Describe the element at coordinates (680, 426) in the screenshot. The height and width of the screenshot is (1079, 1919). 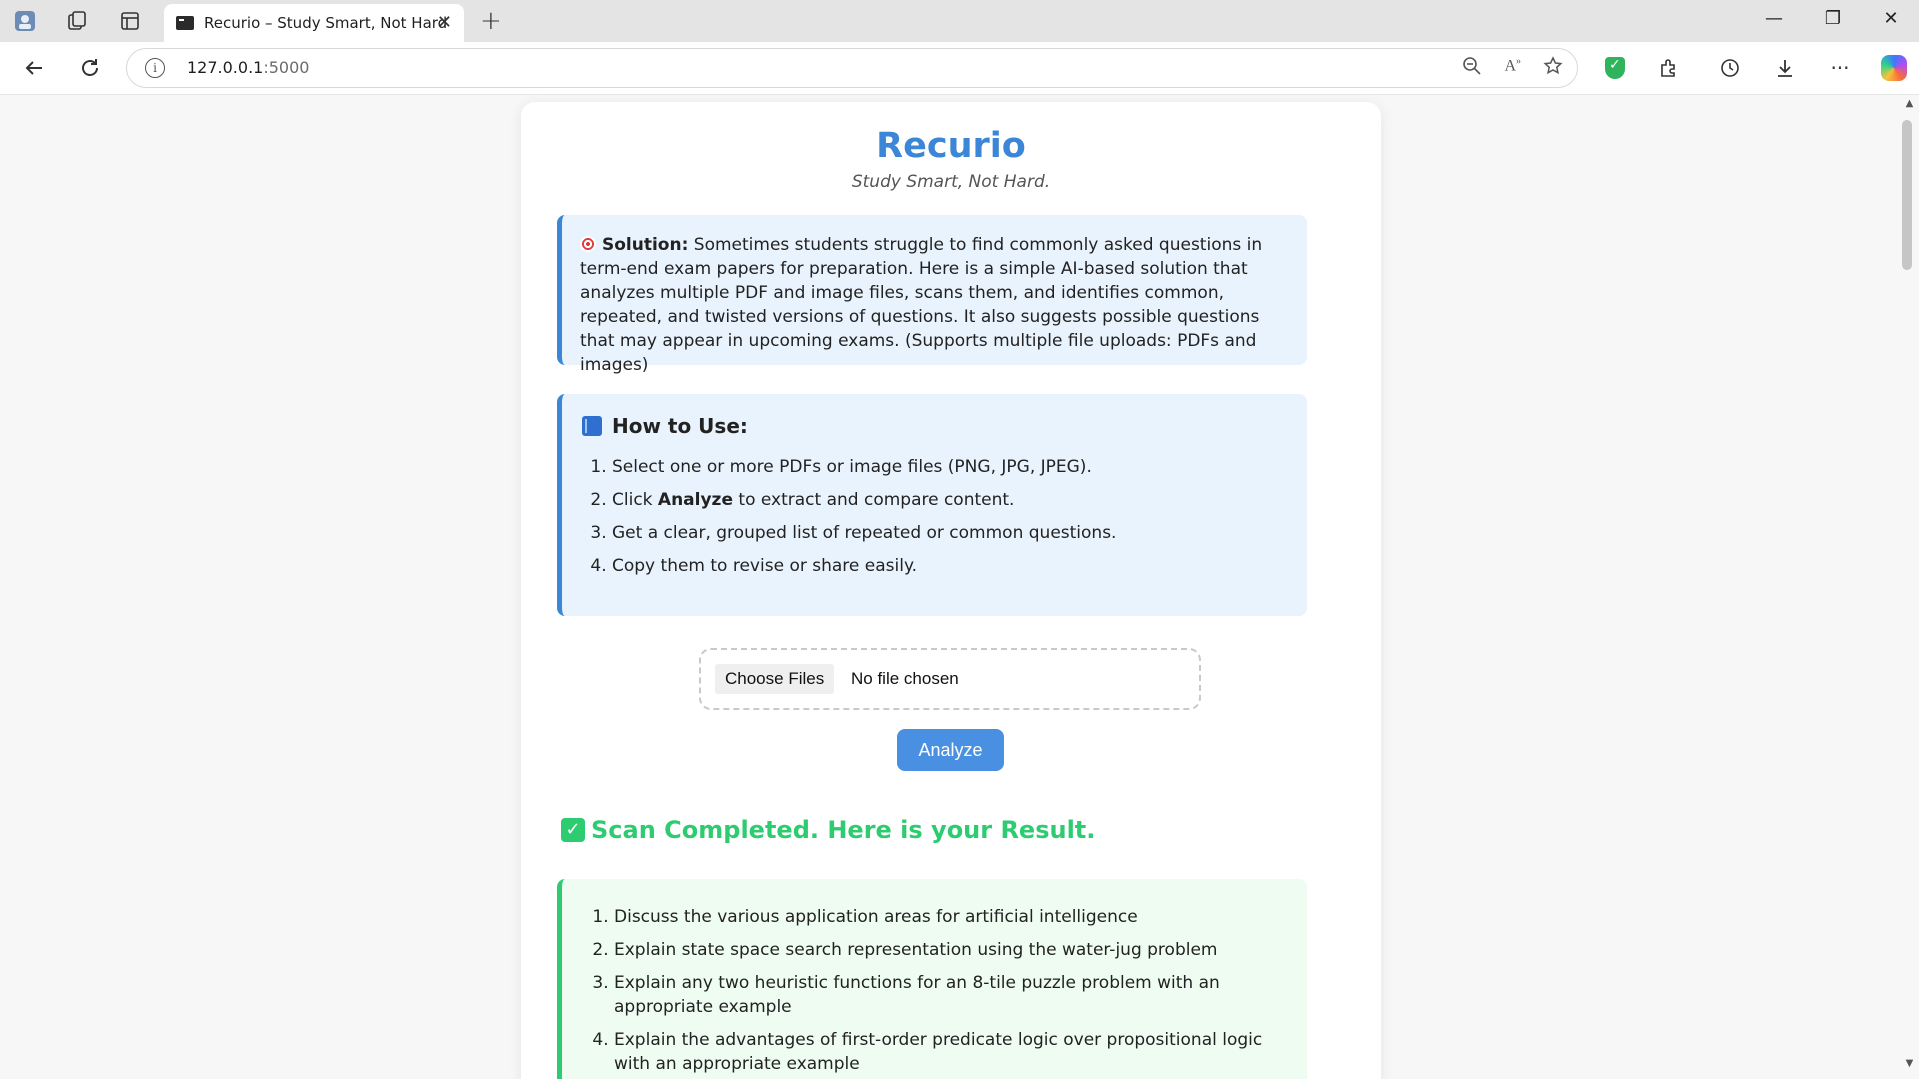
I see `how-to-heading-text: How to Use:` at that location.